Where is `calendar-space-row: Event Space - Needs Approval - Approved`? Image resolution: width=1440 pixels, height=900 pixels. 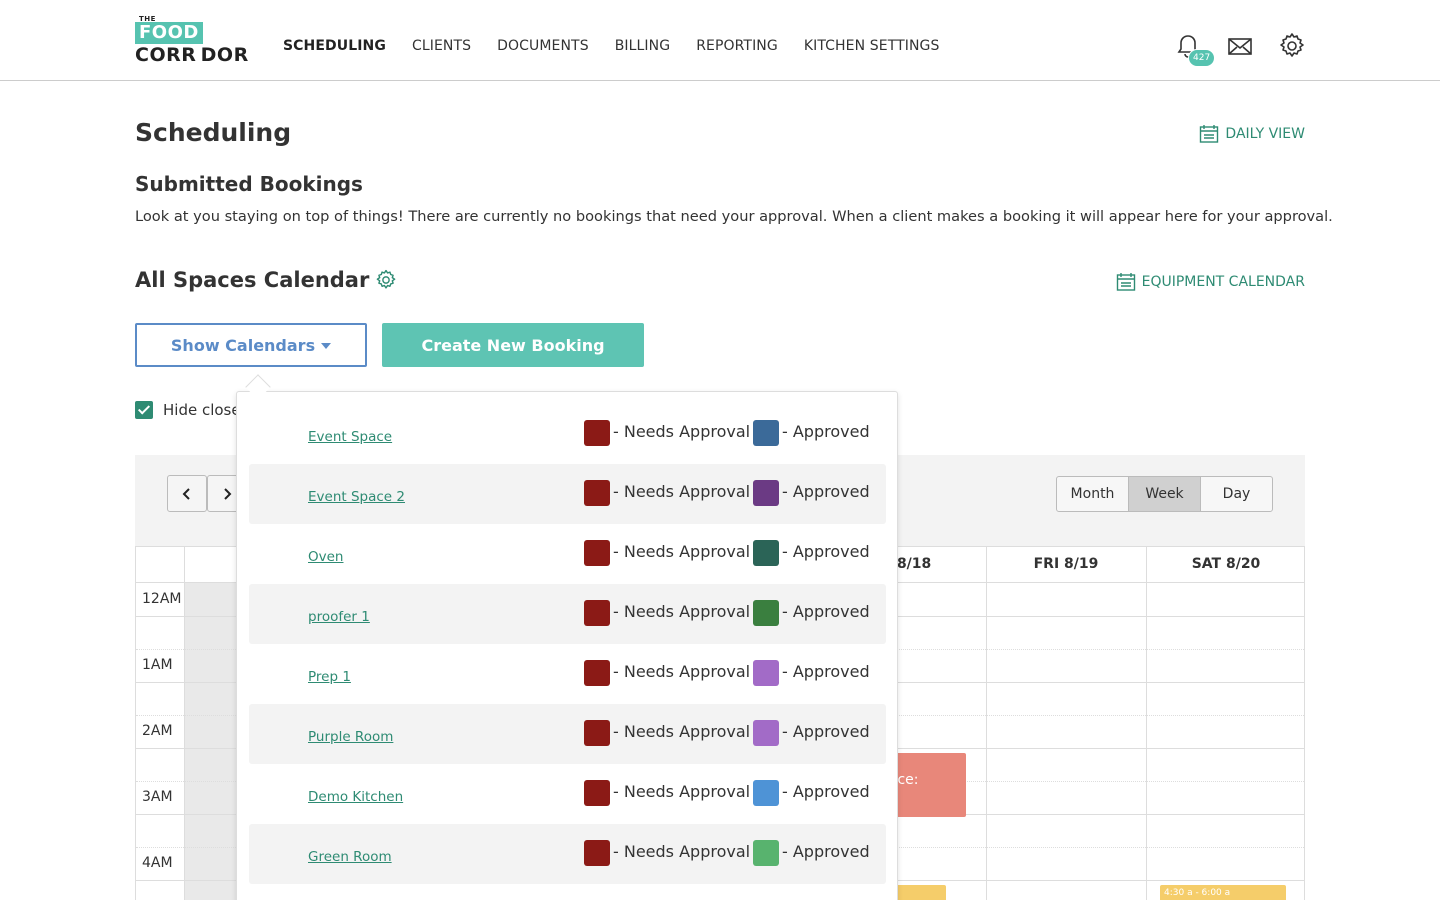
calendar-space-row: Event Space - Needs Approval - Approved is located at coordinates (567, 434).